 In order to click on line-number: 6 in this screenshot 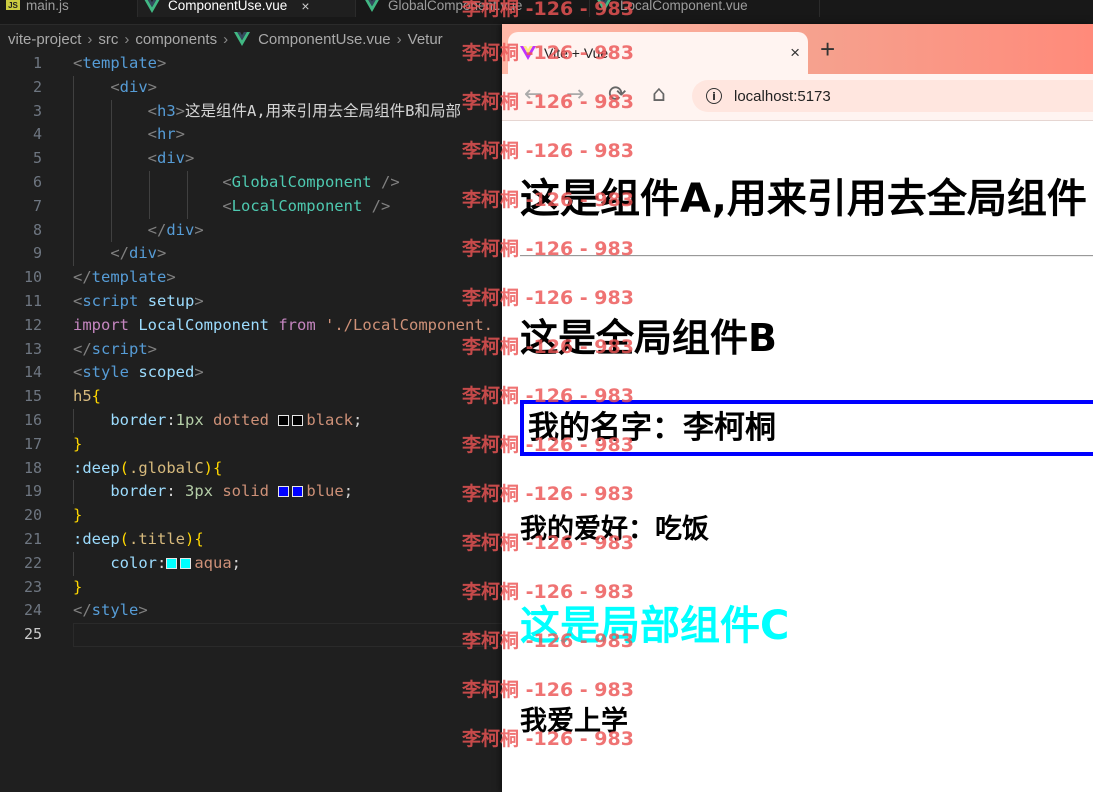, I will do `click(37, 181)`.